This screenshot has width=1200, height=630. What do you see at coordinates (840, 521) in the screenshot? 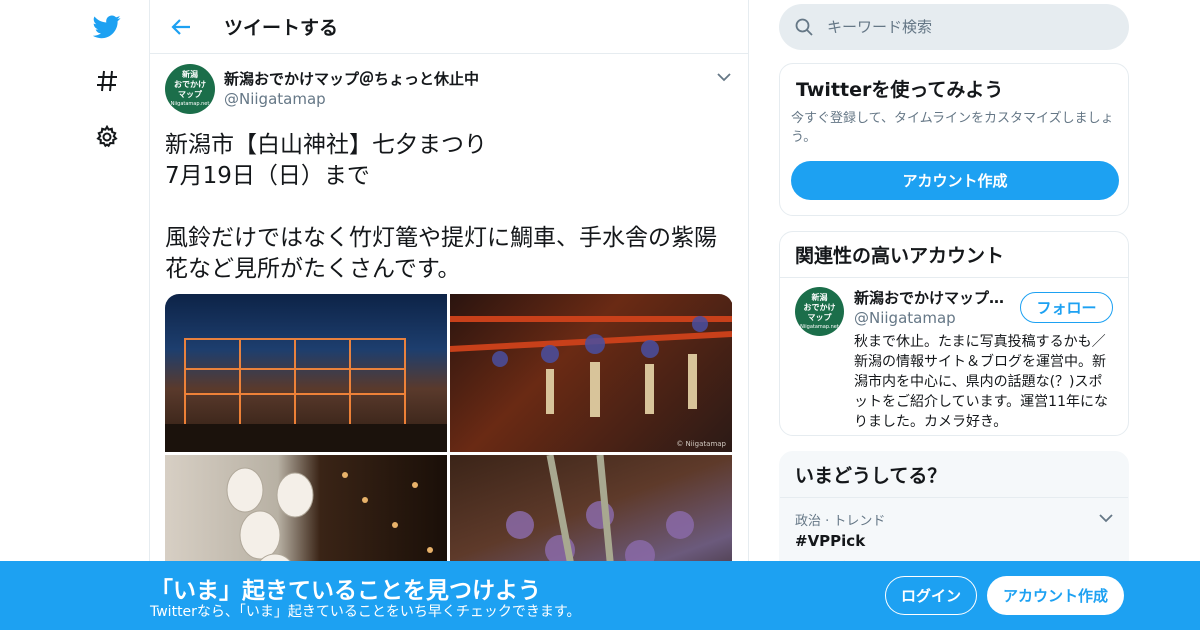
I see `trend-meta: 政治 · トレンド` at bounding box center [840, 521].